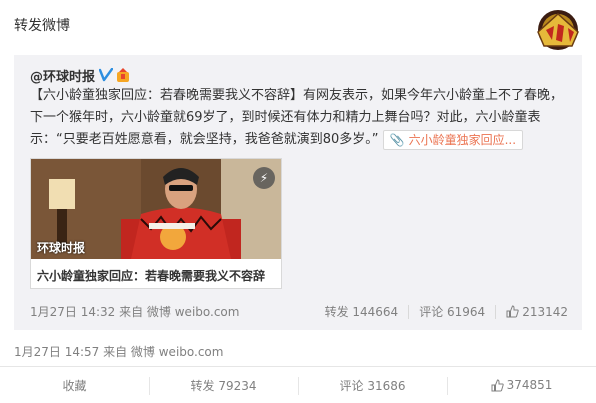  What do you see at coordinates (62, 75) in the screenshot?
I see `author-name: @环球时报` at bounding box center [62, 75].